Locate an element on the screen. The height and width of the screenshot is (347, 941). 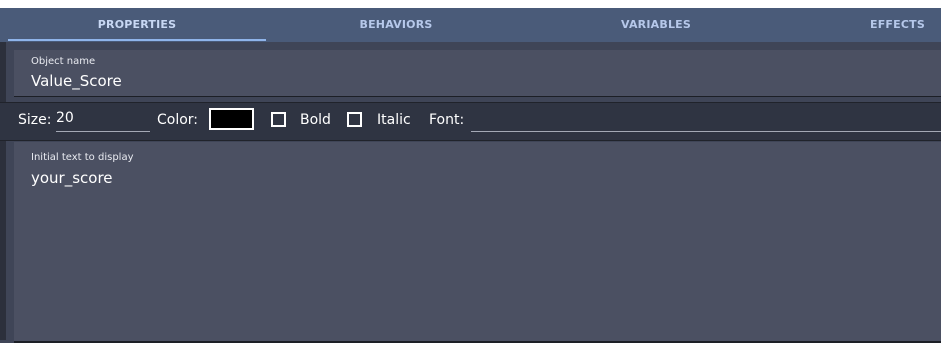
top-edge is located at coordinates (470, 4).